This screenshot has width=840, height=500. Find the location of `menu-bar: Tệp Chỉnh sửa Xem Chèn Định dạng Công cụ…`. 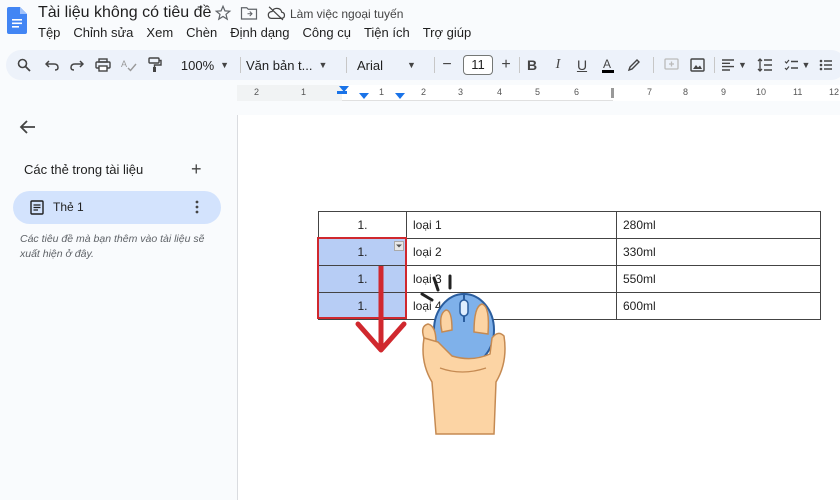

menu-bar: Tệp Chỉnh sửa Xem Chèn Định dạng Công cụ… is located at coordinates (261, 32).